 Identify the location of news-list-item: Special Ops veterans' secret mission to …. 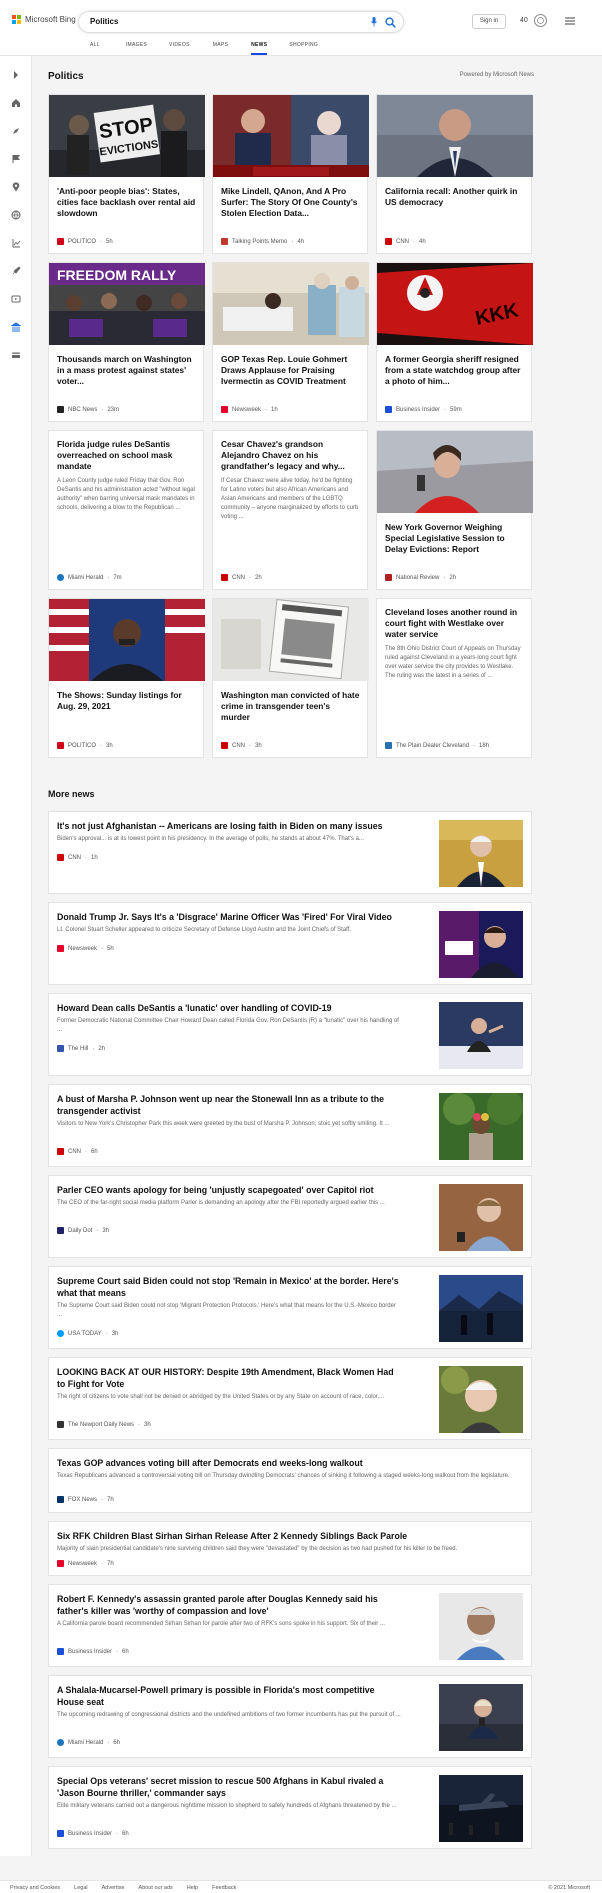
(290, 1807).